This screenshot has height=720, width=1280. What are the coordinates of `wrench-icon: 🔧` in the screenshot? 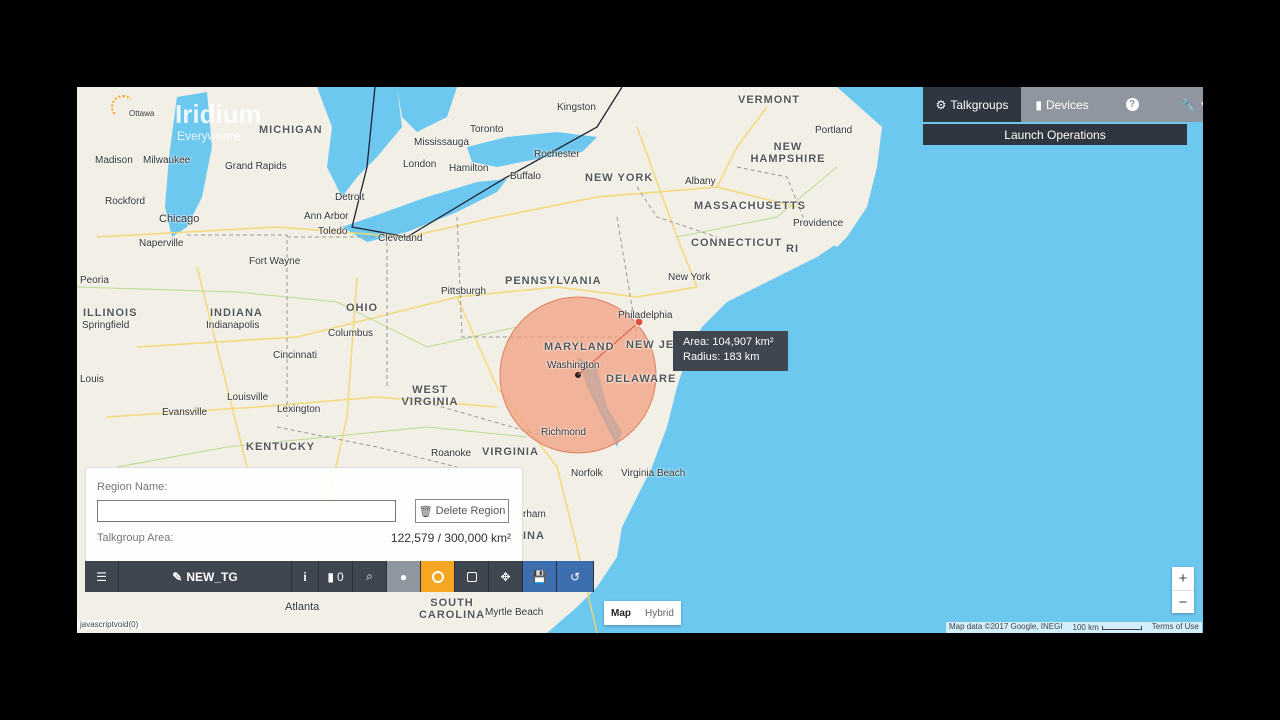 It's located at (1188, 104).